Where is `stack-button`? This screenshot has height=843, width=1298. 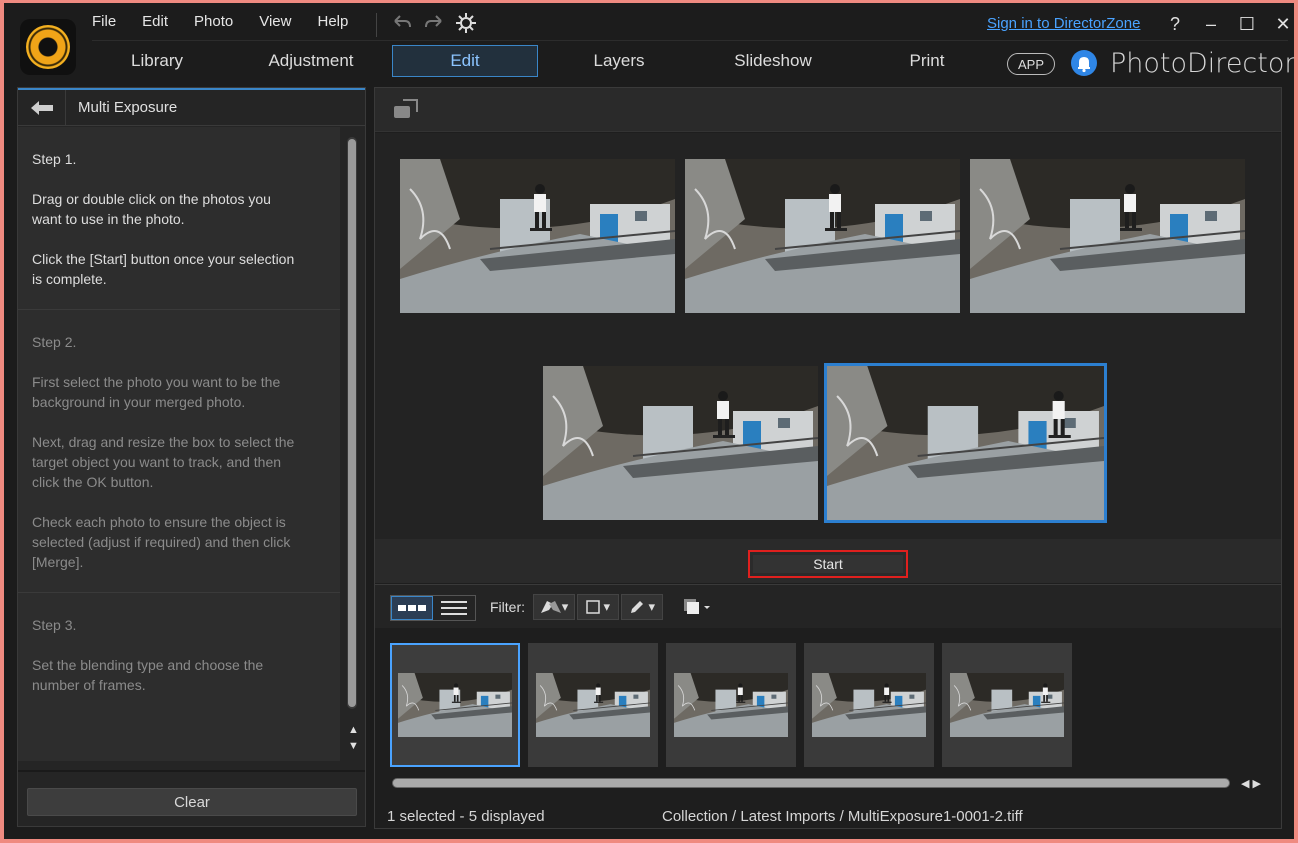 stack-button is located at coordinates (696, 607).